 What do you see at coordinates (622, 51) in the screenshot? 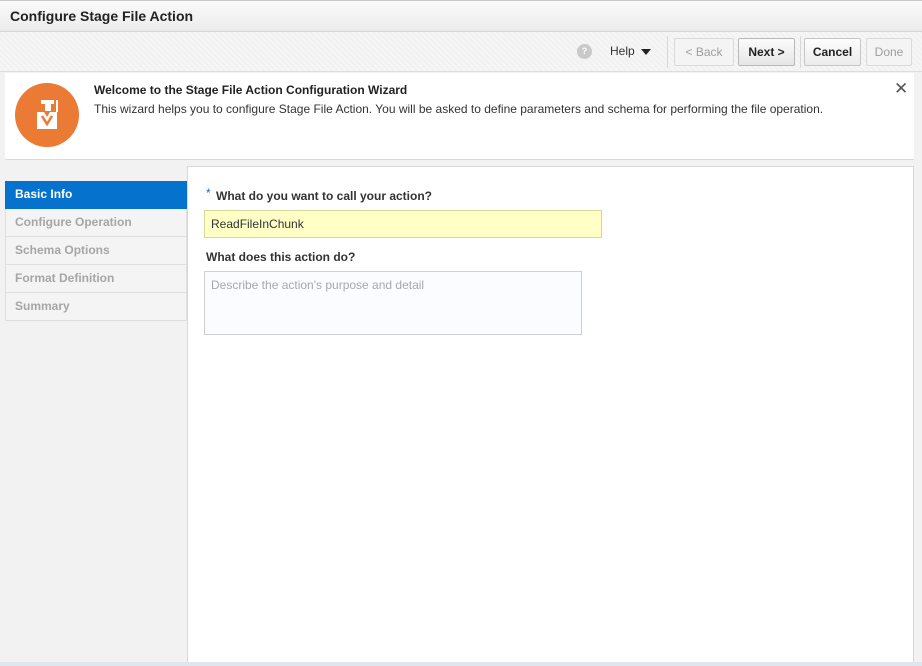
I see `help-menu-link: Help` at bounding box center [622, 51].